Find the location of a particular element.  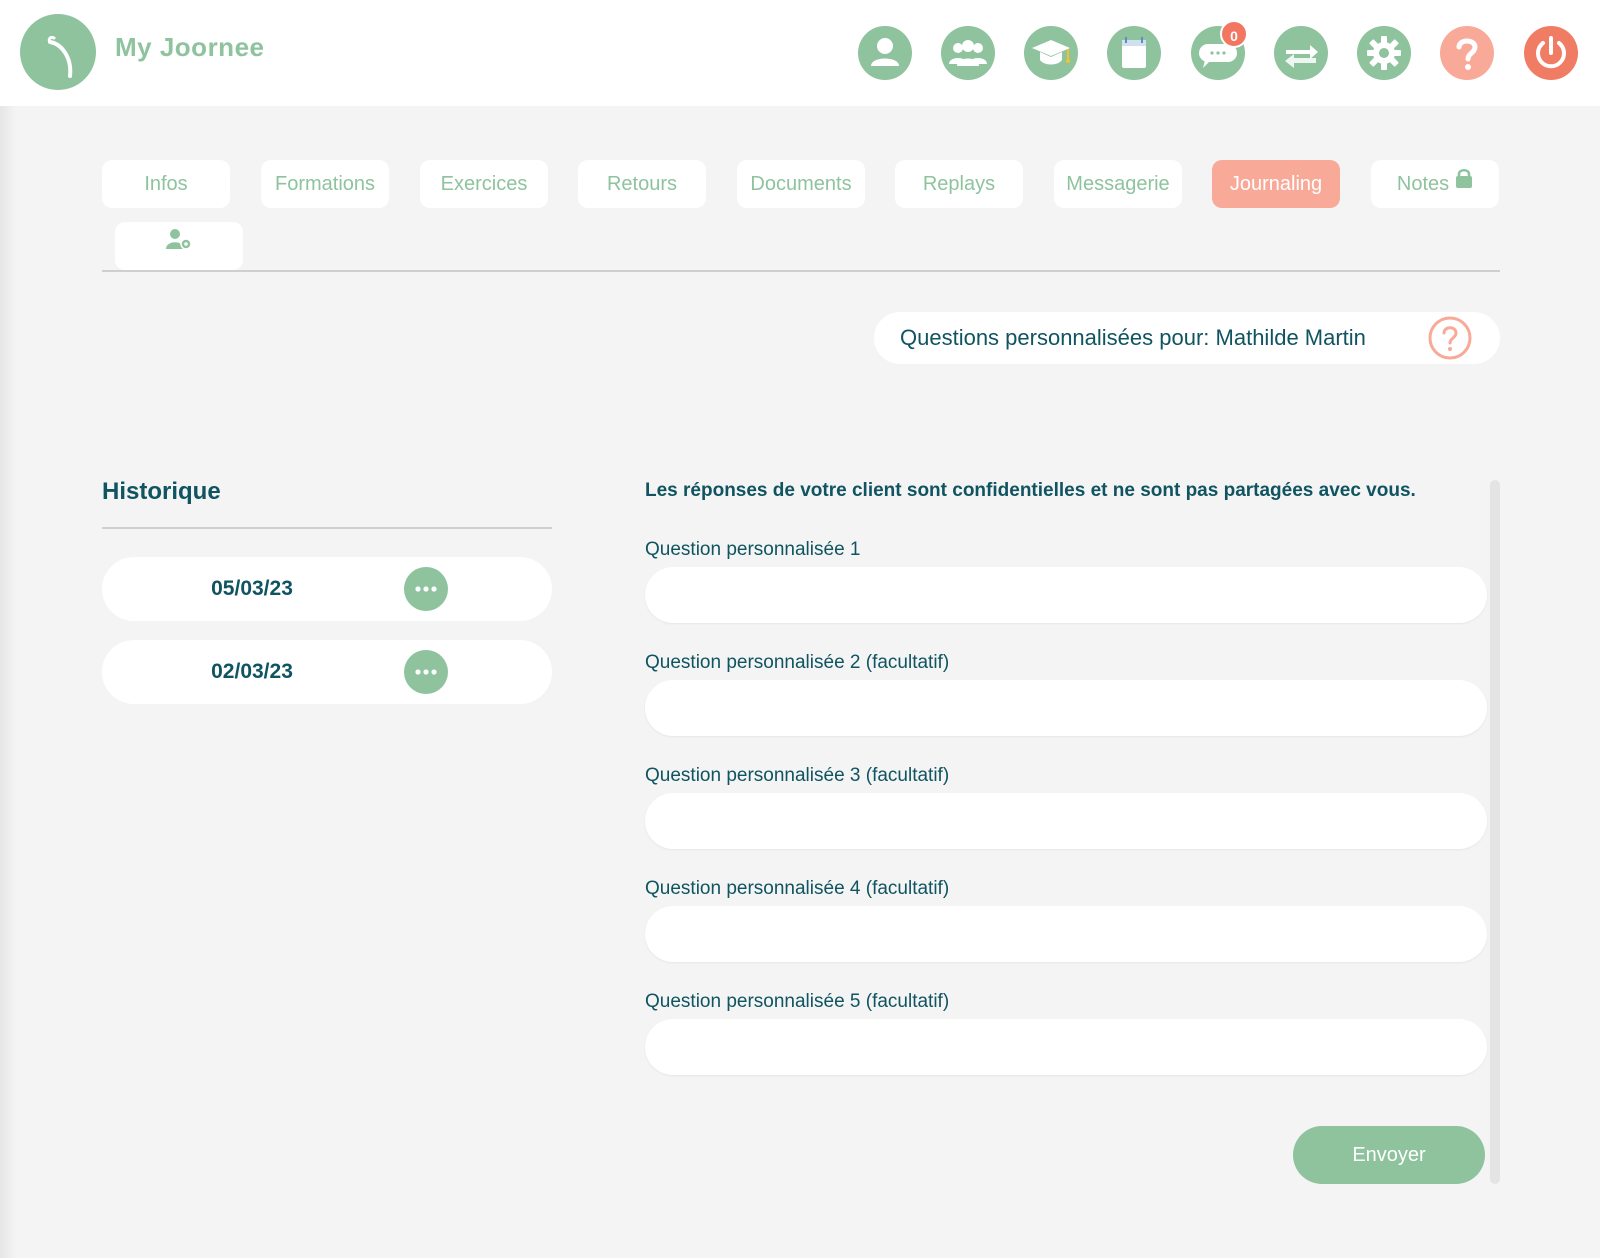

logo-icon is located at coordinates (58, 52).